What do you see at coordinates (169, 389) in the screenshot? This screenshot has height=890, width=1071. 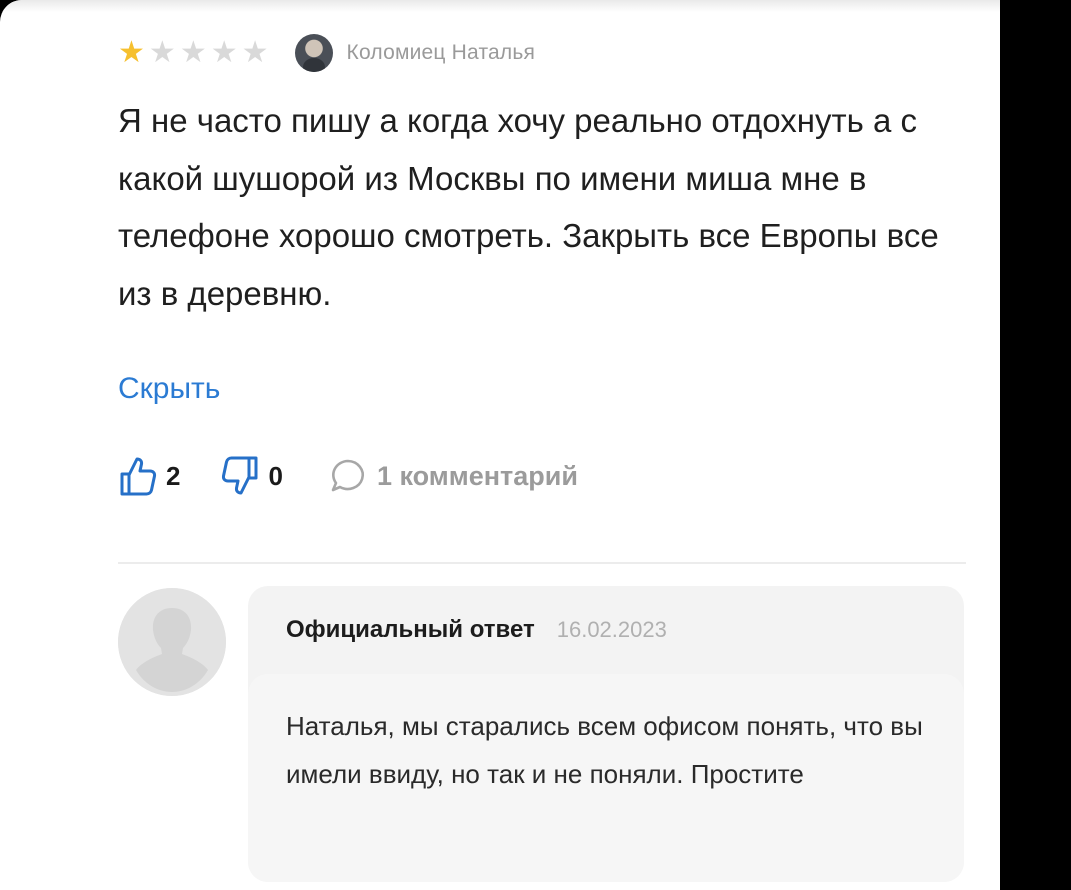 I see `hide-link: Скрыть` at bounding box center [169, 389].